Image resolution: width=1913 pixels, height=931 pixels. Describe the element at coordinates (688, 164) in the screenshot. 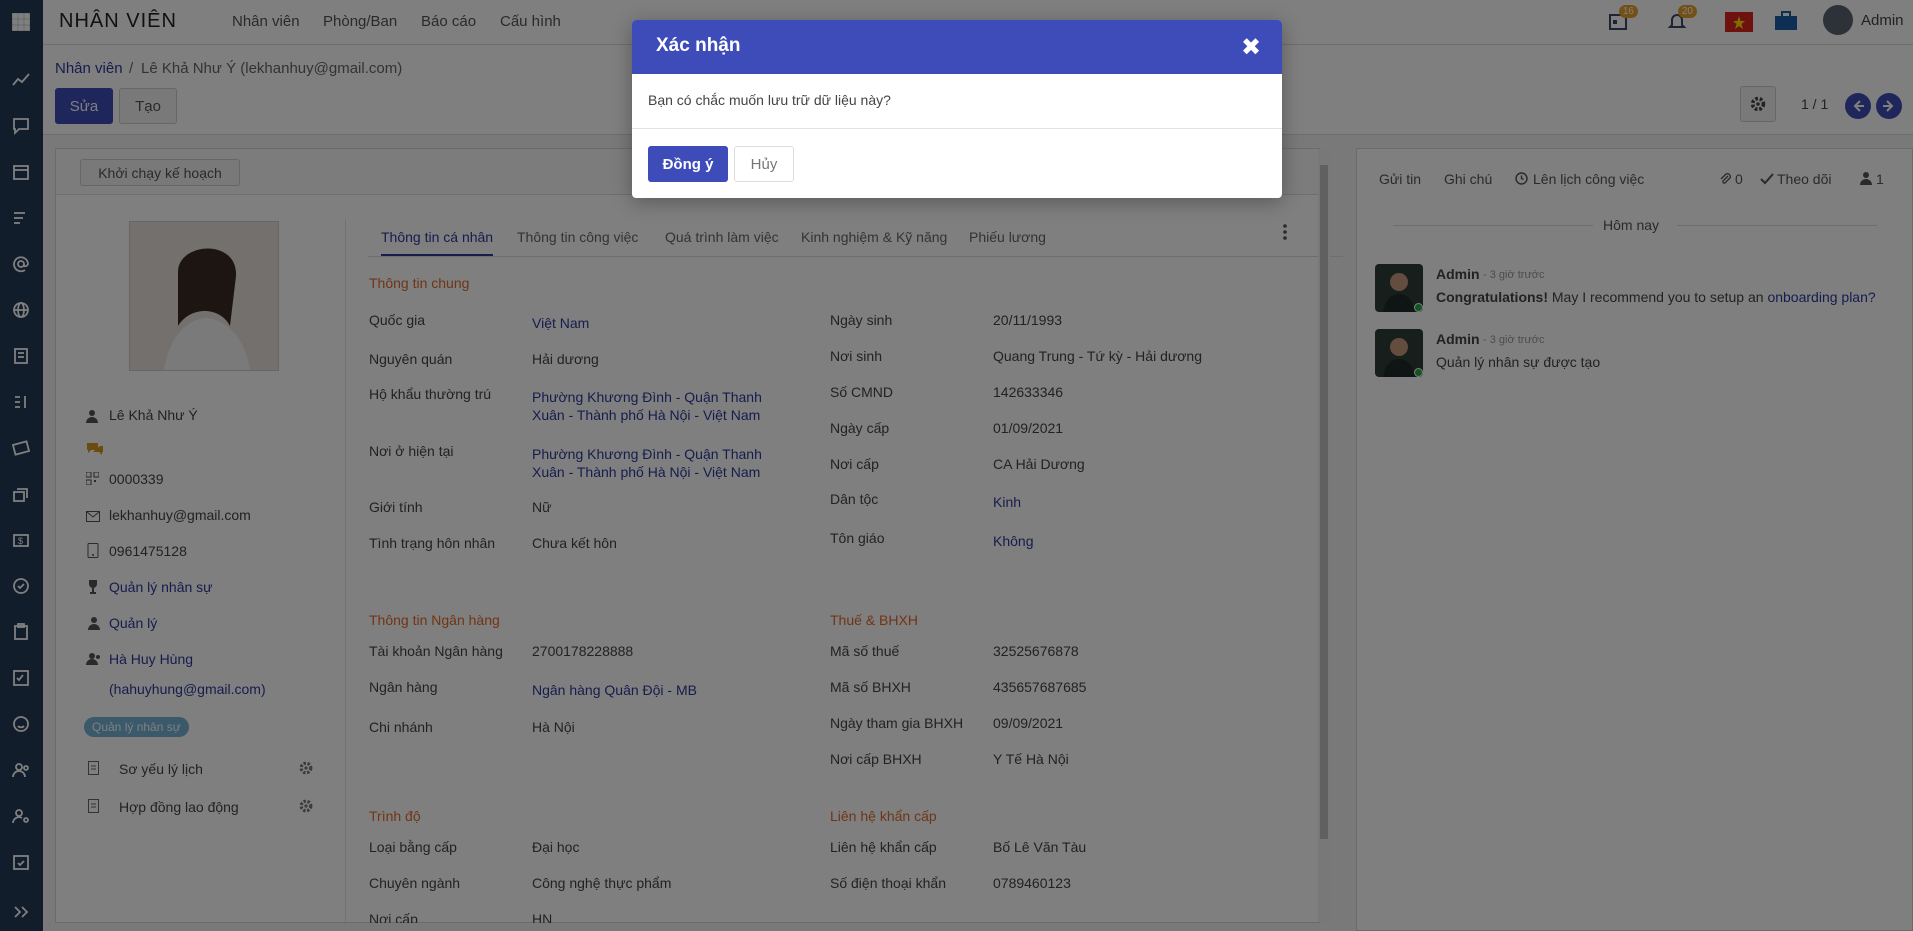

I see `confirm-ok-button: Đồng ý` at that location.